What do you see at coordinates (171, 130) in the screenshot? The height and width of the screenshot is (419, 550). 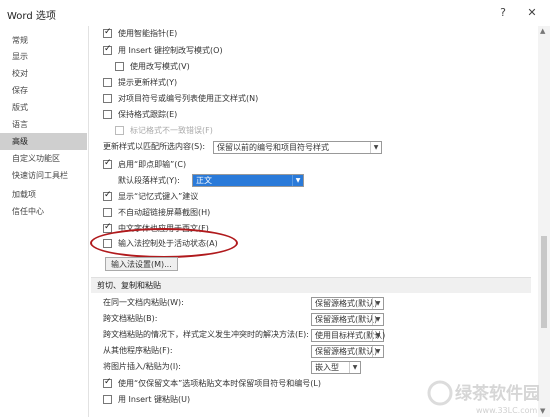 I see `mark-inconsistency-label: 标记格式不一致错误(F)` at bounding box center [171, 130].